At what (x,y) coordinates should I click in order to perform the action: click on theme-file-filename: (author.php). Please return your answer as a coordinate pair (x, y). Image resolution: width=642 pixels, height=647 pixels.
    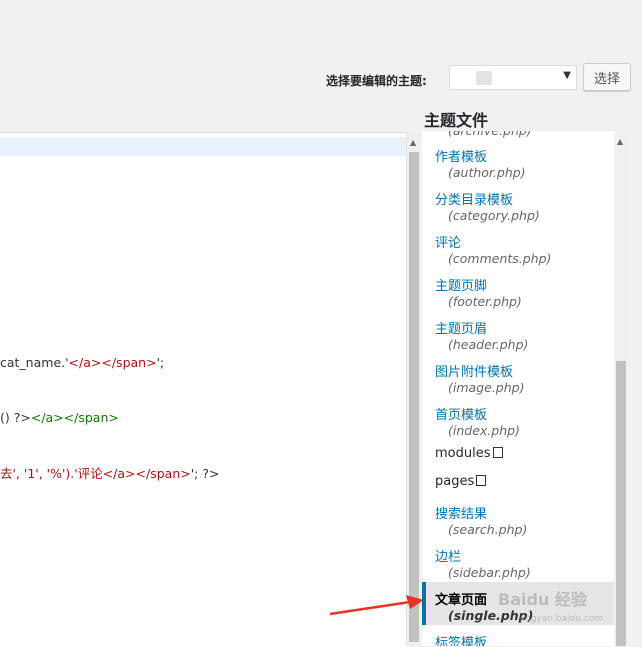
    Looking at the image, I should click on (487, 172).